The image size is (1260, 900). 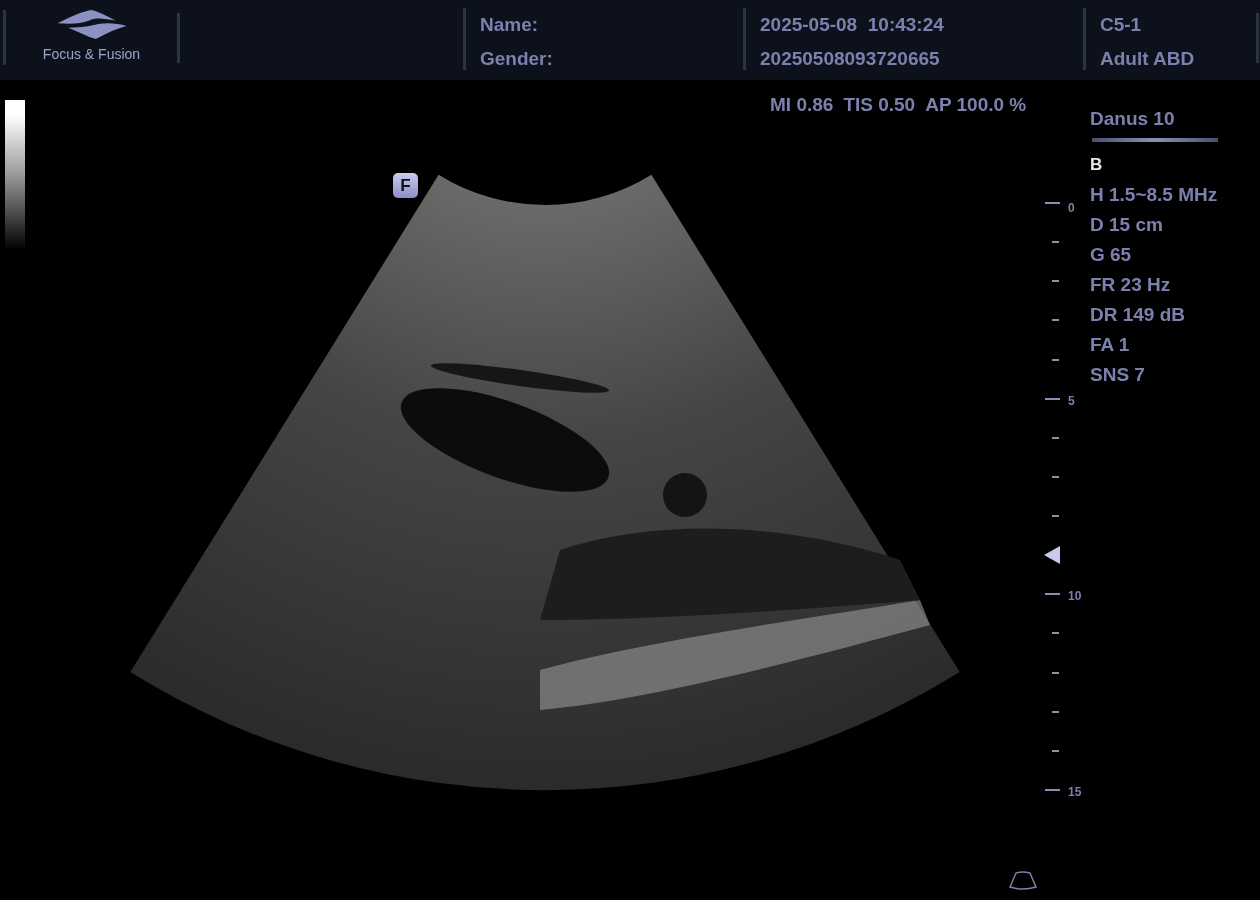 What do you see at coordinates (1075, 597) in the screenshot?
I see `depth-label: 10` at bounding box center [1075, 597].